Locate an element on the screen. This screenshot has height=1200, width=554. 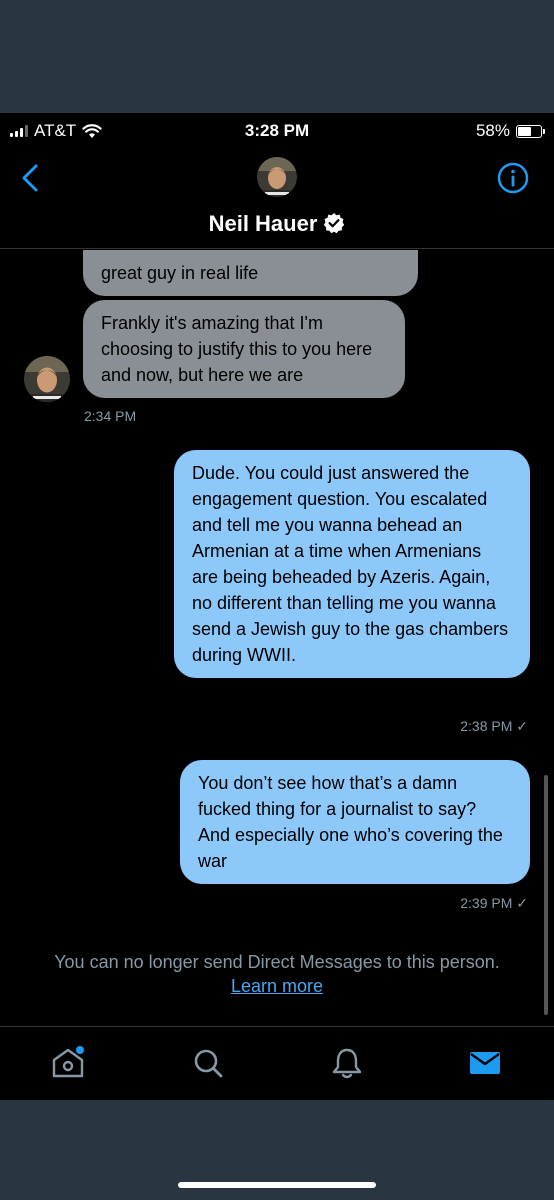
battery-fill is located at coordinates (524, 131).